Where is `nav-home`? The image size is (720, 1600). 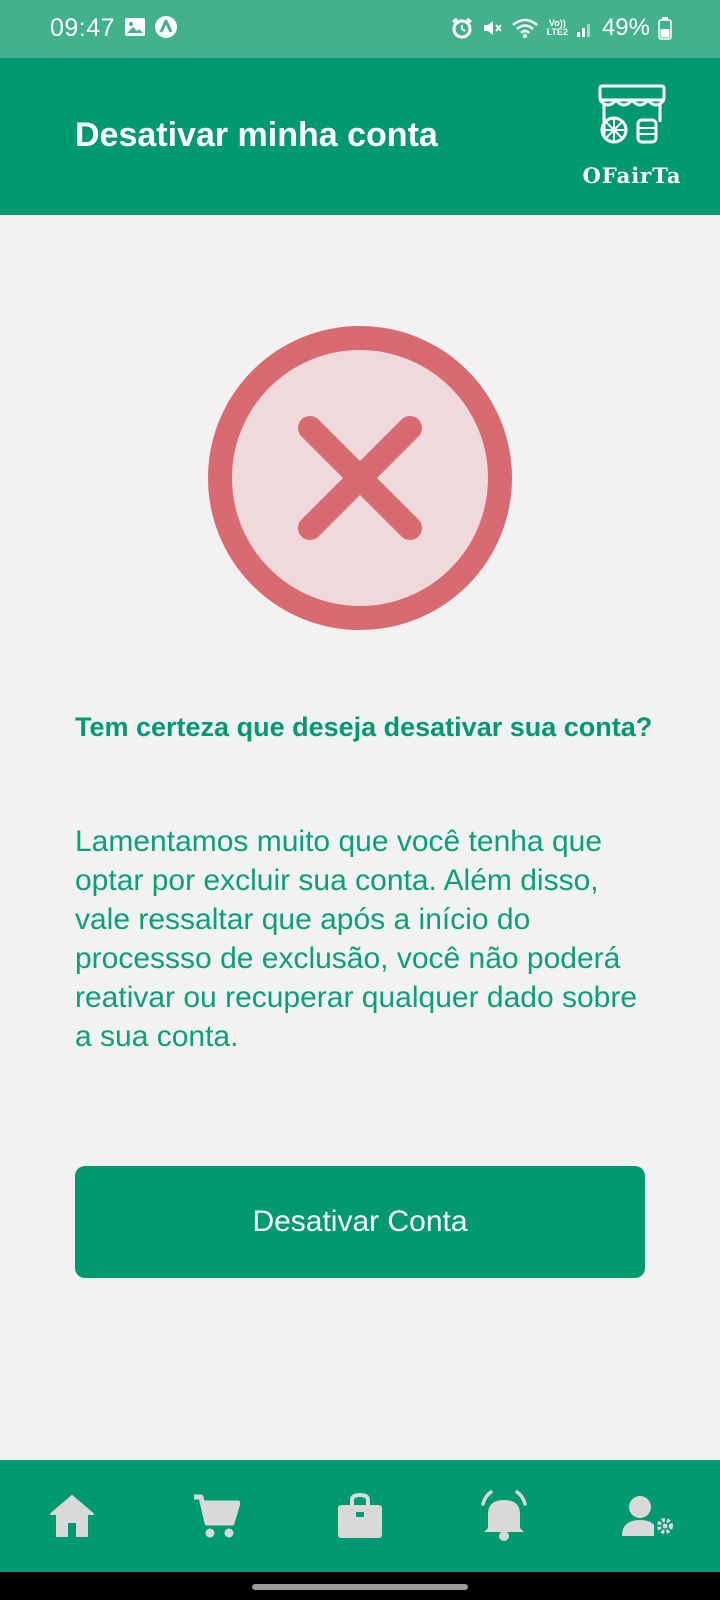
nav-home is located at coordinates (72, 1516).